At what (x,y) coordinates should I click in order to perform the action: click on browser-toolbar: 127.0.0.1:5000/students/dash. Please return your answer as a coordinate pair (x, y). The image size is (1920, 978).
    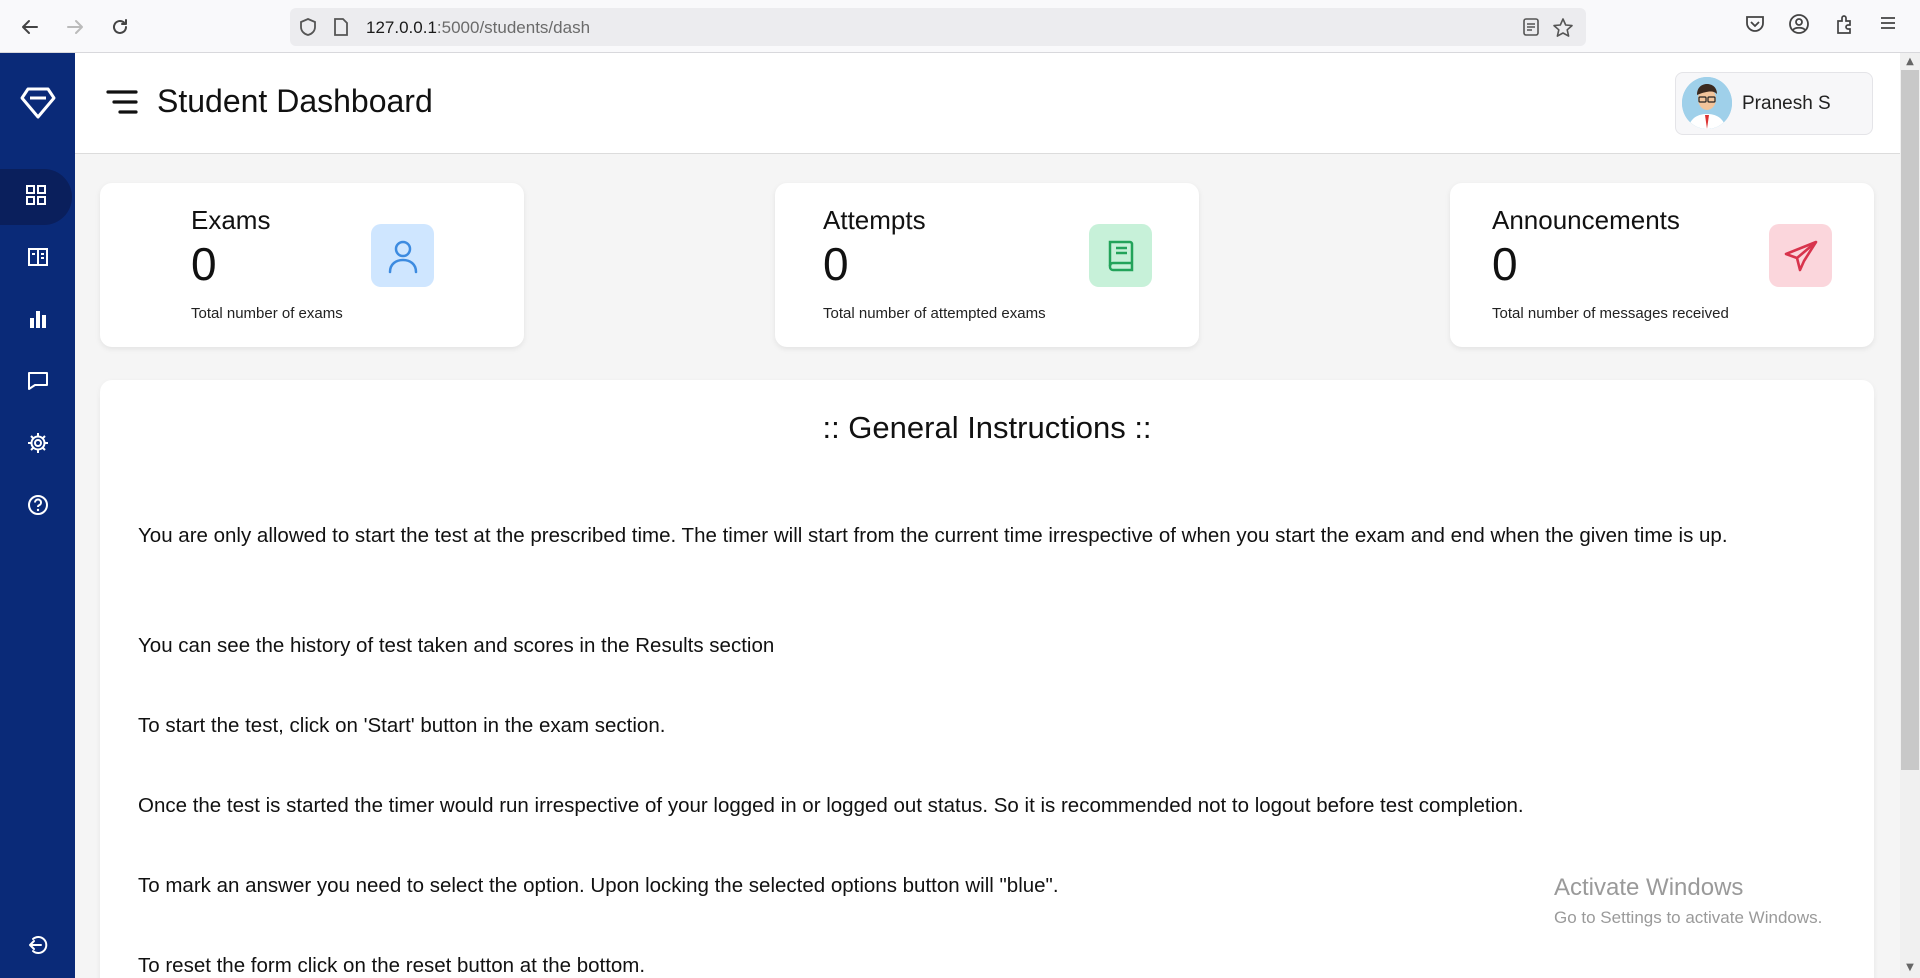
    Looking at the image, I should click on (960, 26).